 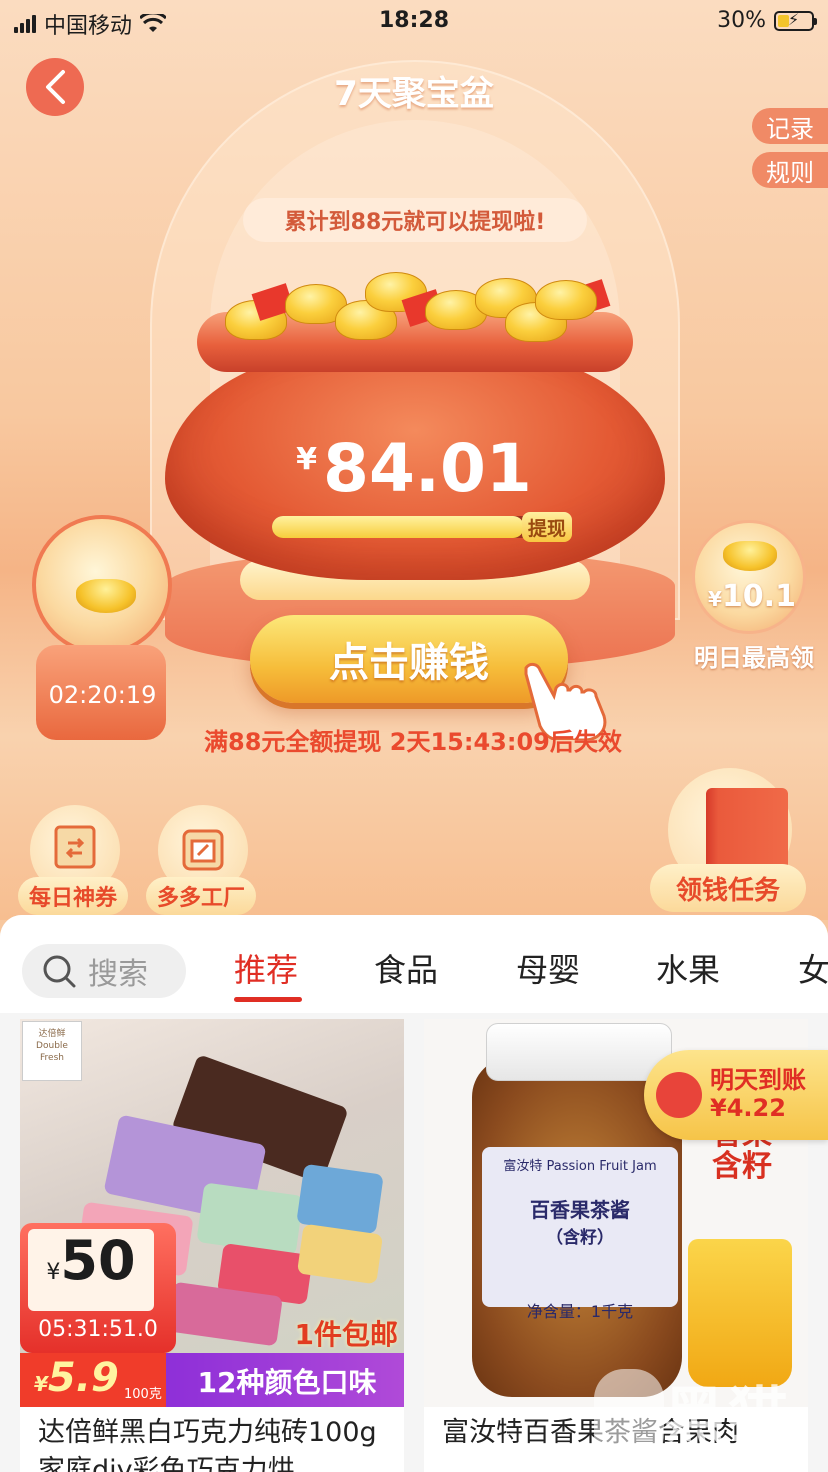 What do you see at coordinates (548, 968) in the screenshot?
I see `tab-mother-baby: 母婴` at bounding box center [548, 968].